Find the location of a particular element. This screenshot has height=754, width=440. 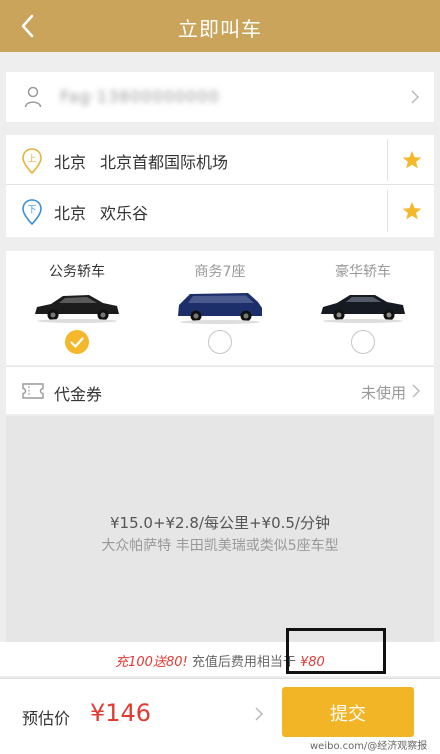

svg-text: 下 is located at coordinates (31, 211).